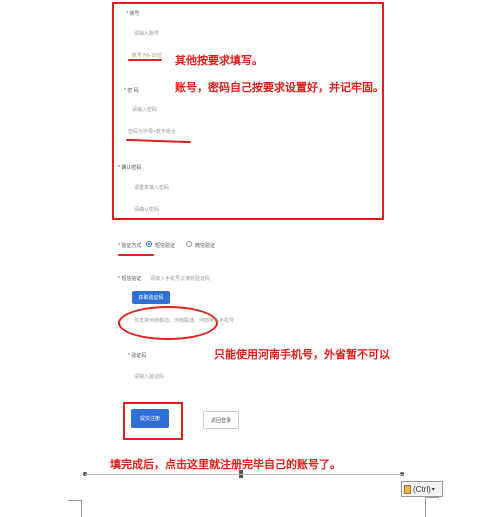  What do you see at coordinates (144, 109) in the screenshot?
I see `password-input: 请输入密码` at bounding box center [144, 109].